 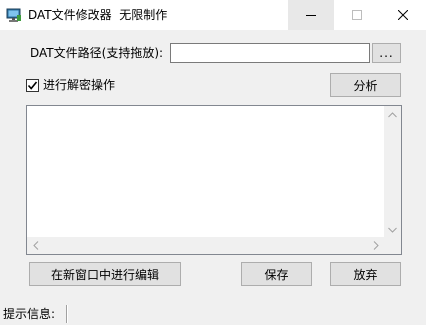 I want to click on analyze-button: 分析, so click(x=365, y=85).